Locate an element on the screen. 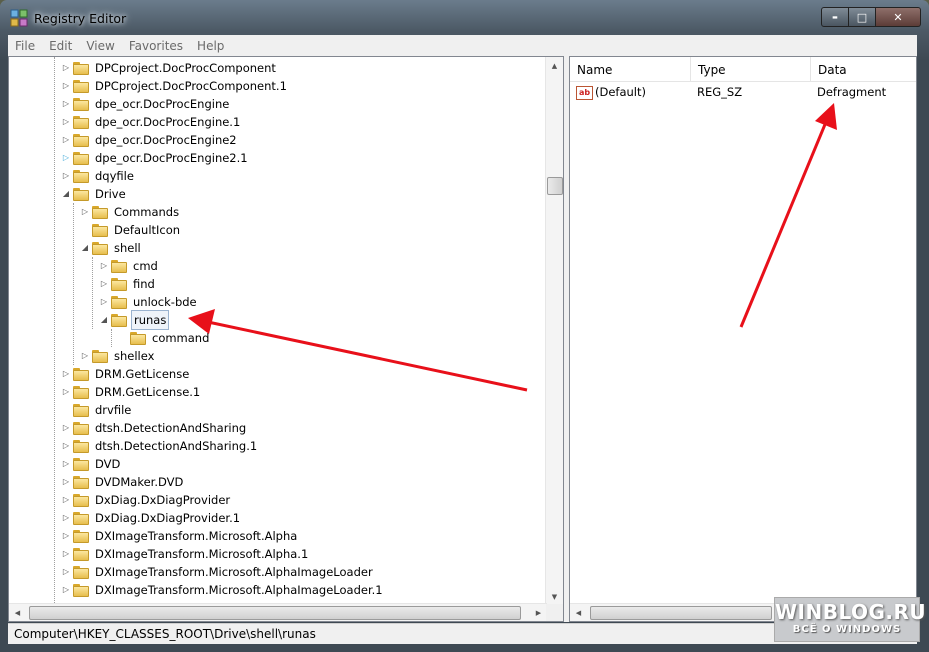 This screenshot has height=652, width=929. scroll-right-icon: ▶ is located at coordinates (538, 612).